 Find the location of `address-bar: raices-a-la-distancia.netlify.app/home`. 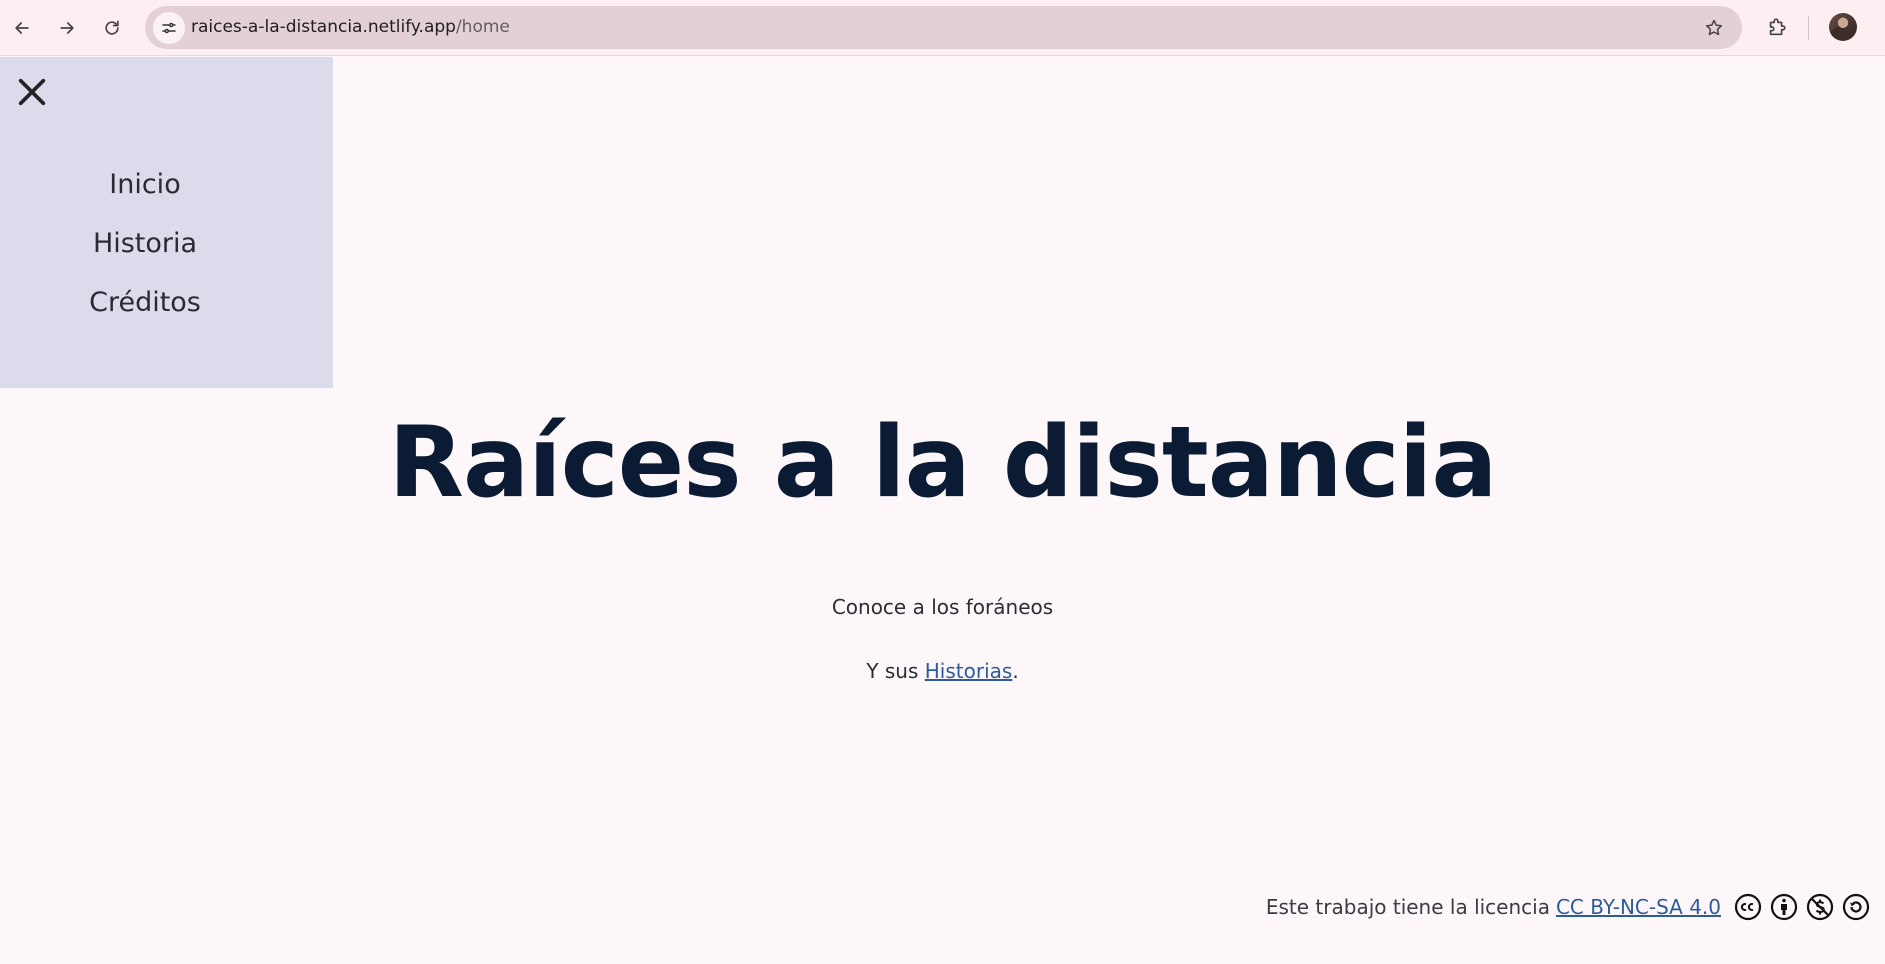

address-bar: raices-a-la-distancia.netlify.app/home is located at coordinates (943, 27).